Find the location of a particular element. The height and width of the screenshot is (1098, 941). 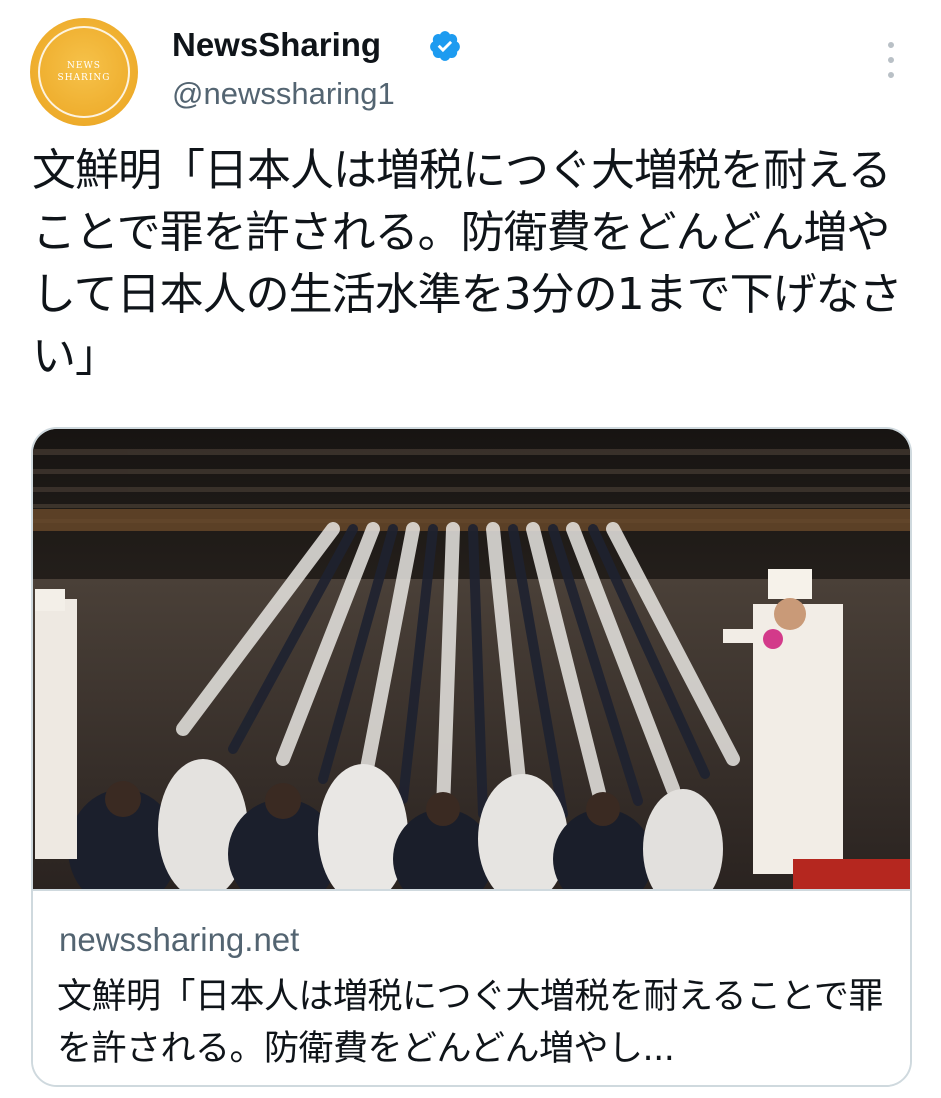

card-domain: newssharing.net is located at coordinates (179, 939).